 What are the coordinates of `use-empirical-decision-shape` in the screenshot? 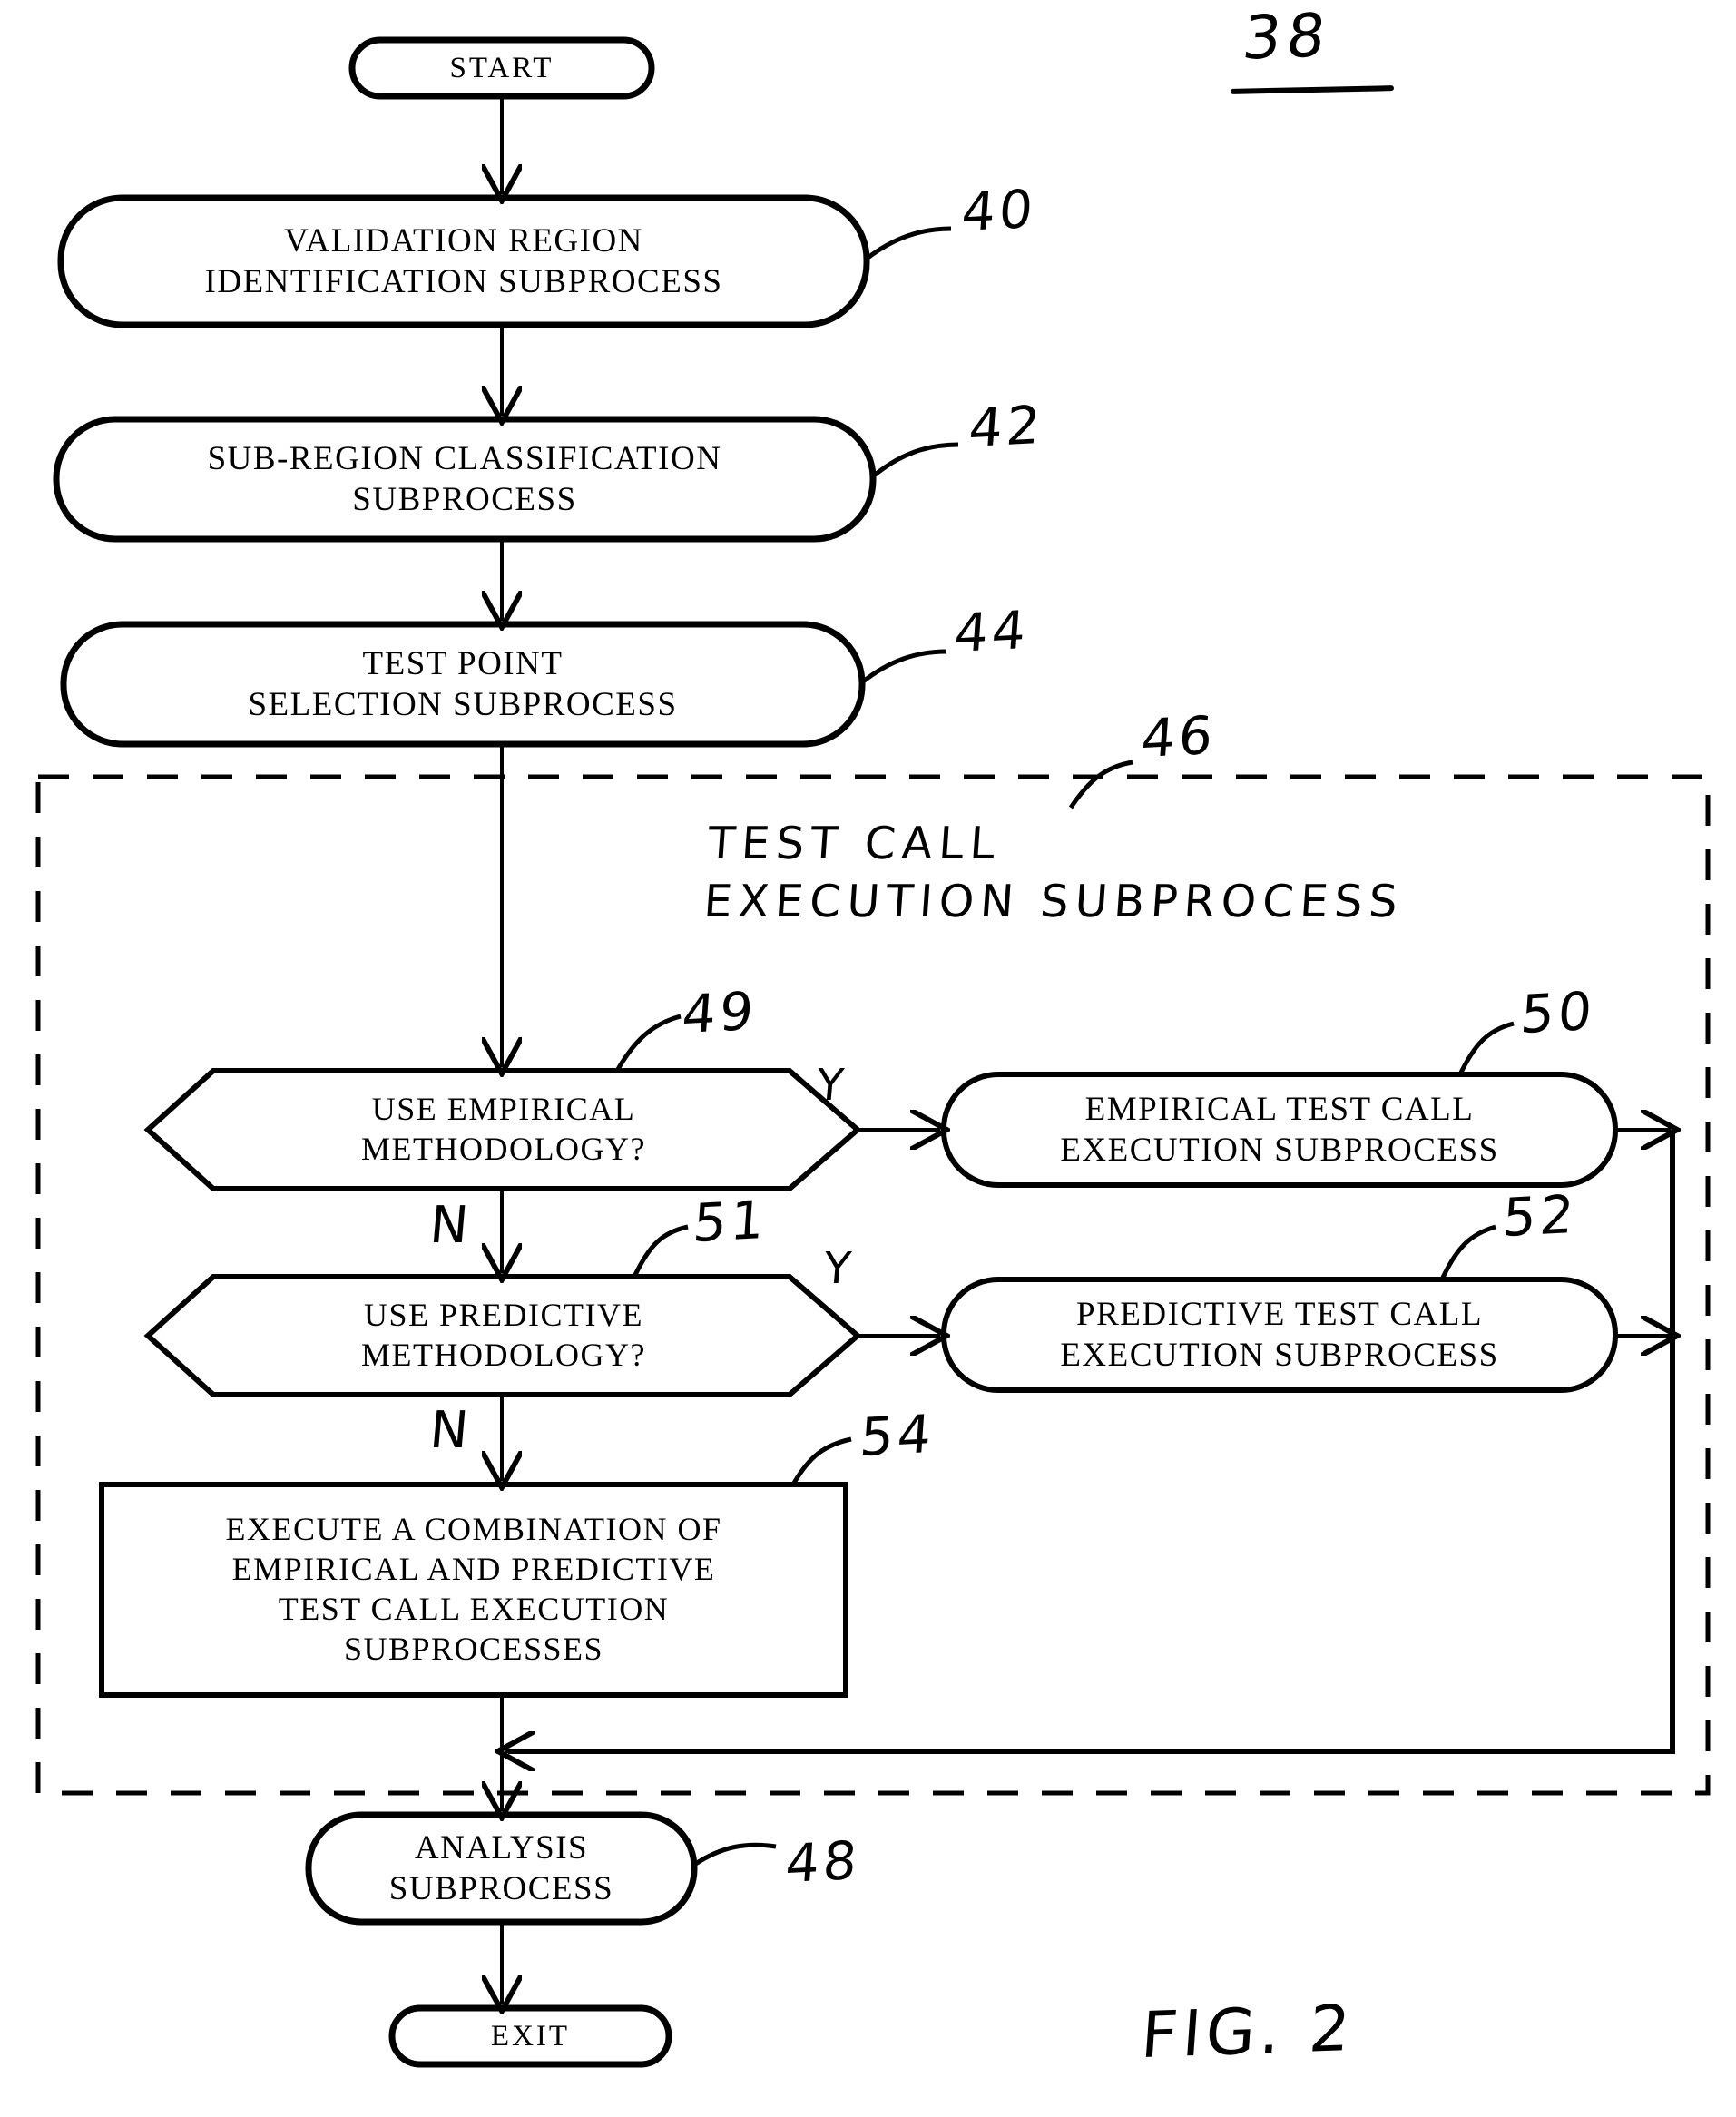 It's located at (502, 1129).